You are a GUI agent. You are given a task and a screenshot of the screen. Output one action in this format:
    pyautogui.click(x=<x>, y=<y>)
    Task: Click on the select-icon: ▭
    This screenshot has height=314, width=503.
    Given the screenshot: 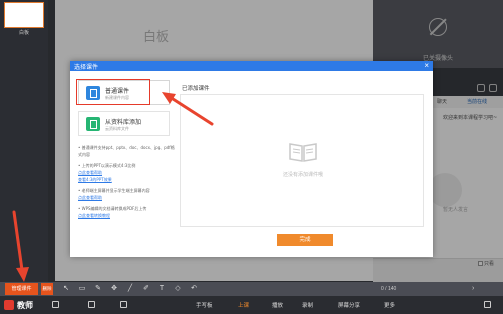 What is the action you would take?
    pyautogui.click(x=82, y=289)
    